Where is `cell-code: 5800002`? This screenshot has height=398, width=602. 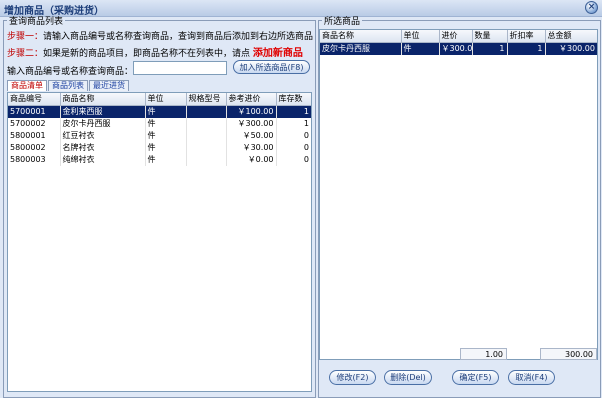 cell-code: 5800002 is located at coordinates (34, 148).